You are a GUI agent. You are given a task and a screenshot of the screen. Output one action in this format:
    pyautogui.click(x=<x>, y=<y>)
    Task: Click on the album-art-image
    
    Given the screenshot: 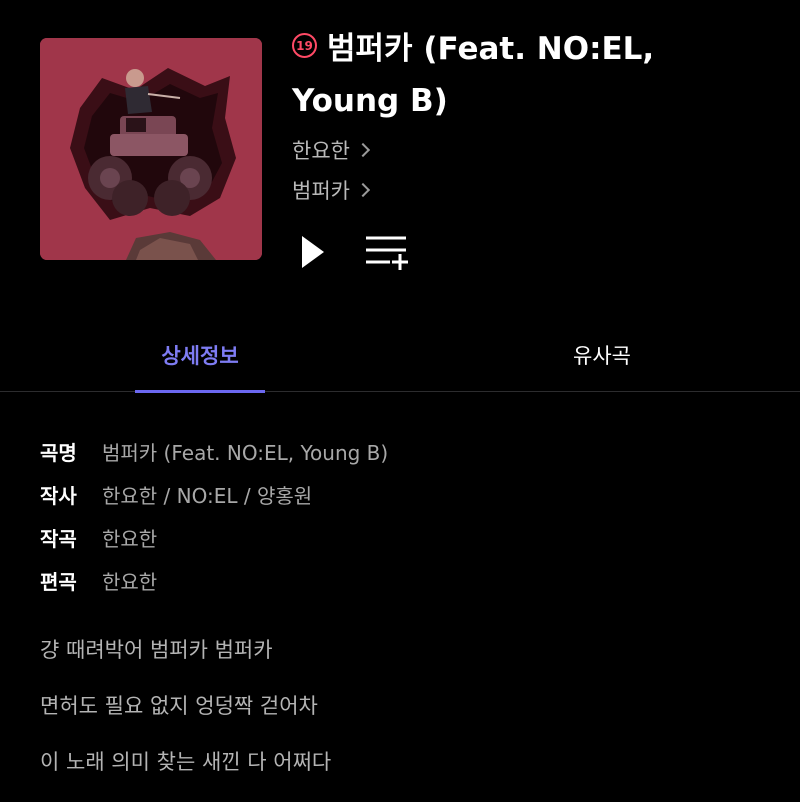 What is the action you would take?
    pyautogui.click(x=151, y=149)
    